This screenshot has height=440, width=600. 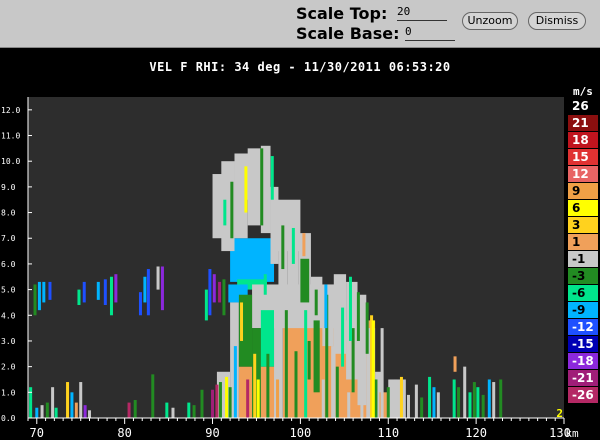 I want to click on colorbar-entry: 3, so click(x=583, y=225).